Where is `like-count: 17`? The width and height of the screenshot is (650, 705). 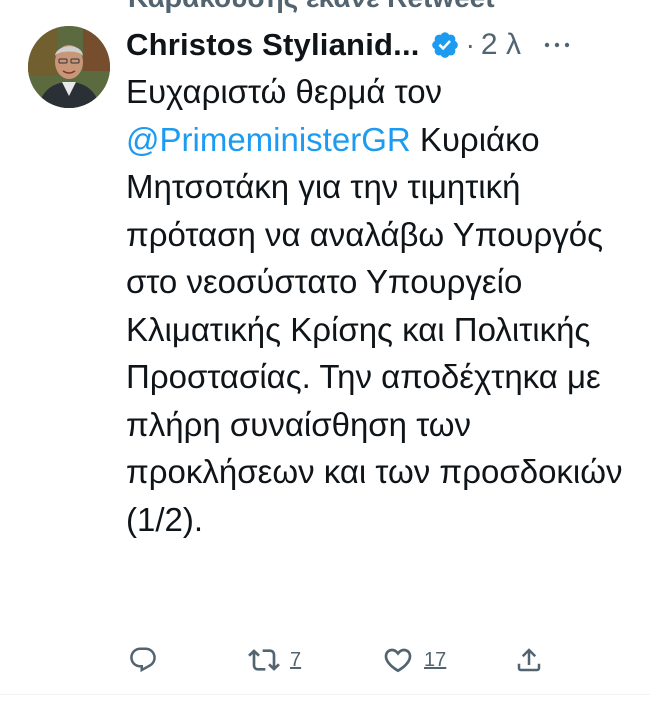
like-count: 17 is located at coordinates (435, 660).